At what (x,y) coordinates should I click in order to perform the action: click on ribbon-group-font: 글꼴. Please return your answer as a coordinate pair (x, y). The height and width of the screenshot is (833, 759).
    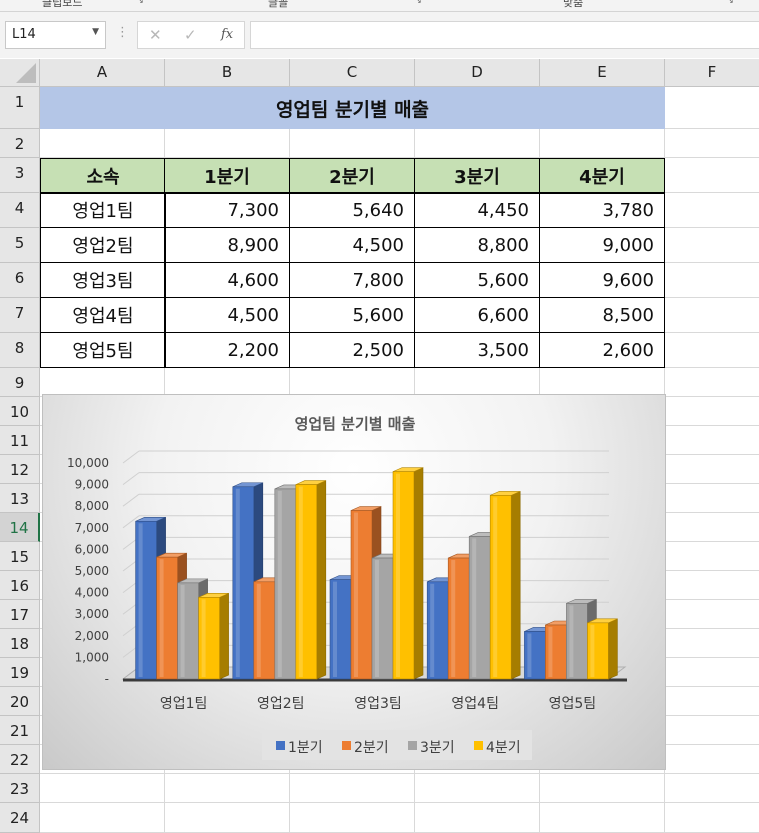
    Looking at the image, I should click on (278, 5).